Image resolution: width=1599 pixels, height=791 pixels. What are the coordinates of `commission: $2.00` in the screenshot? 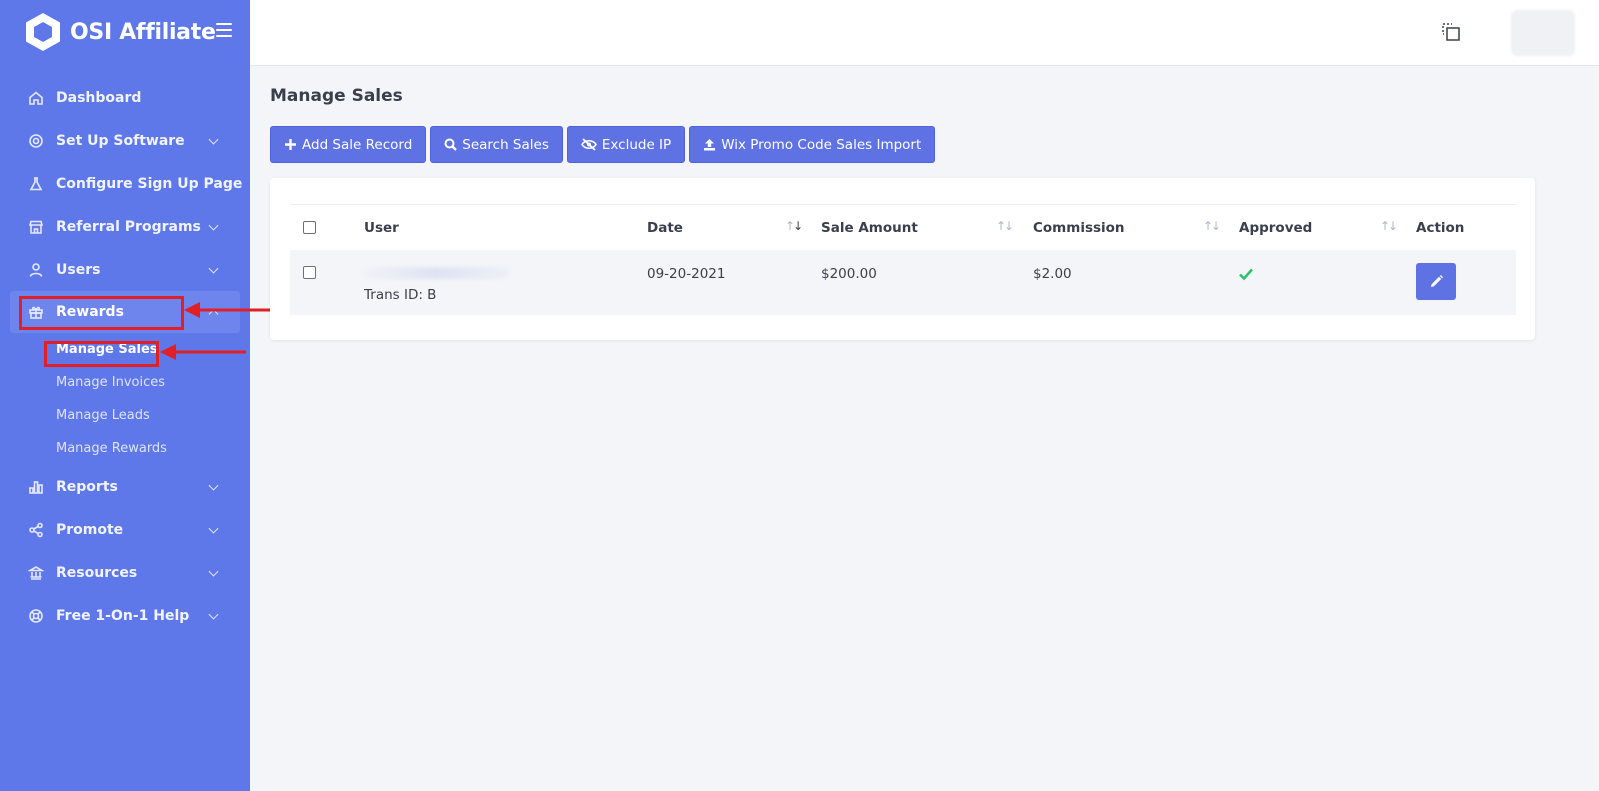 It's located at (1052, 274).